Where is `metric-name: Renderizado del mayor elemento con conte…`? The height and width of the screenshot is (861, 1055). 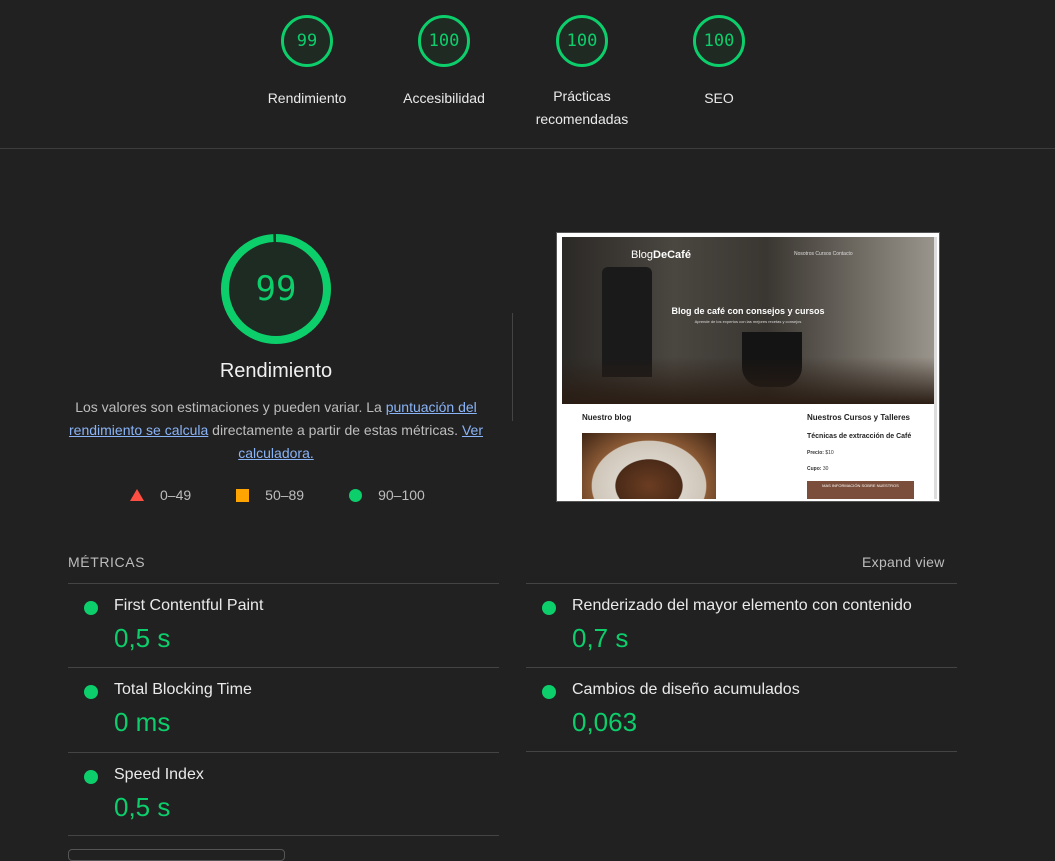 metric-name: Renderizado del mayor elemento con conte… is located at coordinates (742, 605).